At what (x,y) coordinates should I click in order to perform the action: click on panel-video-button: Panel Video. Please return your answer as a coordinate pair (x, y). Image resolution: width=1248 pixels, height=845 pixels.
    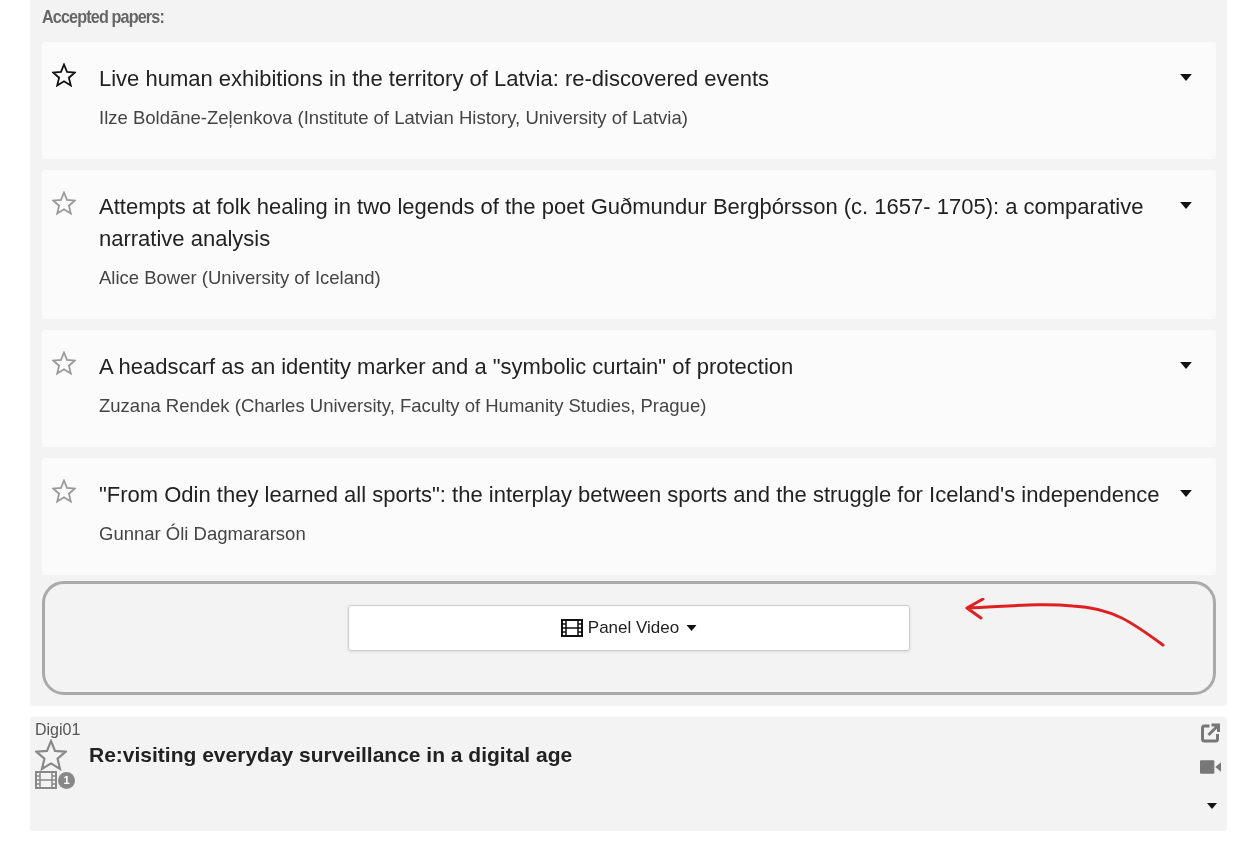
    Looking at the image, I should click on (629, 628).